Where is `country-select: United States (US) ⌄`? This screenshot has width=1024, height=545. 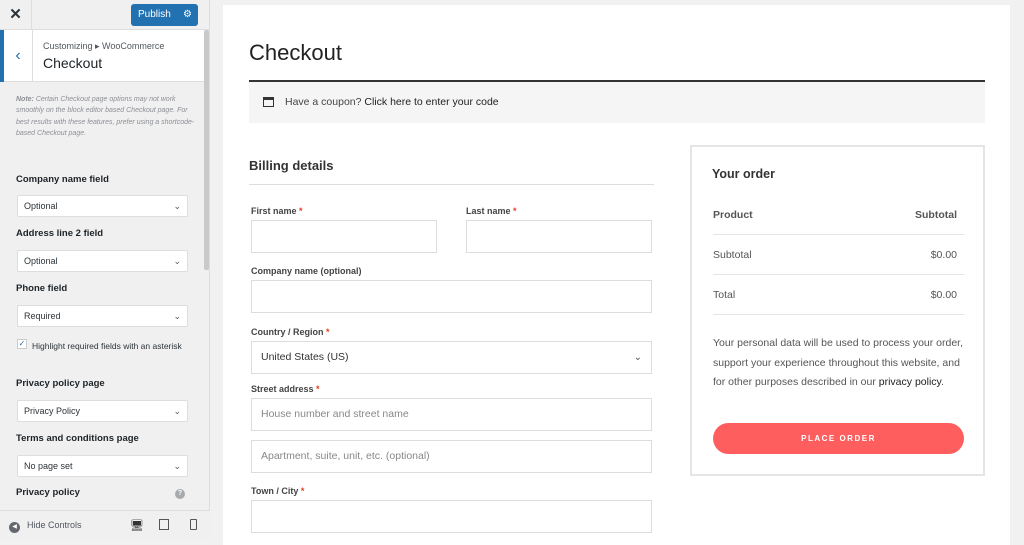 country-select: United States (US) ⌄ is located at coordinates (451, 357).